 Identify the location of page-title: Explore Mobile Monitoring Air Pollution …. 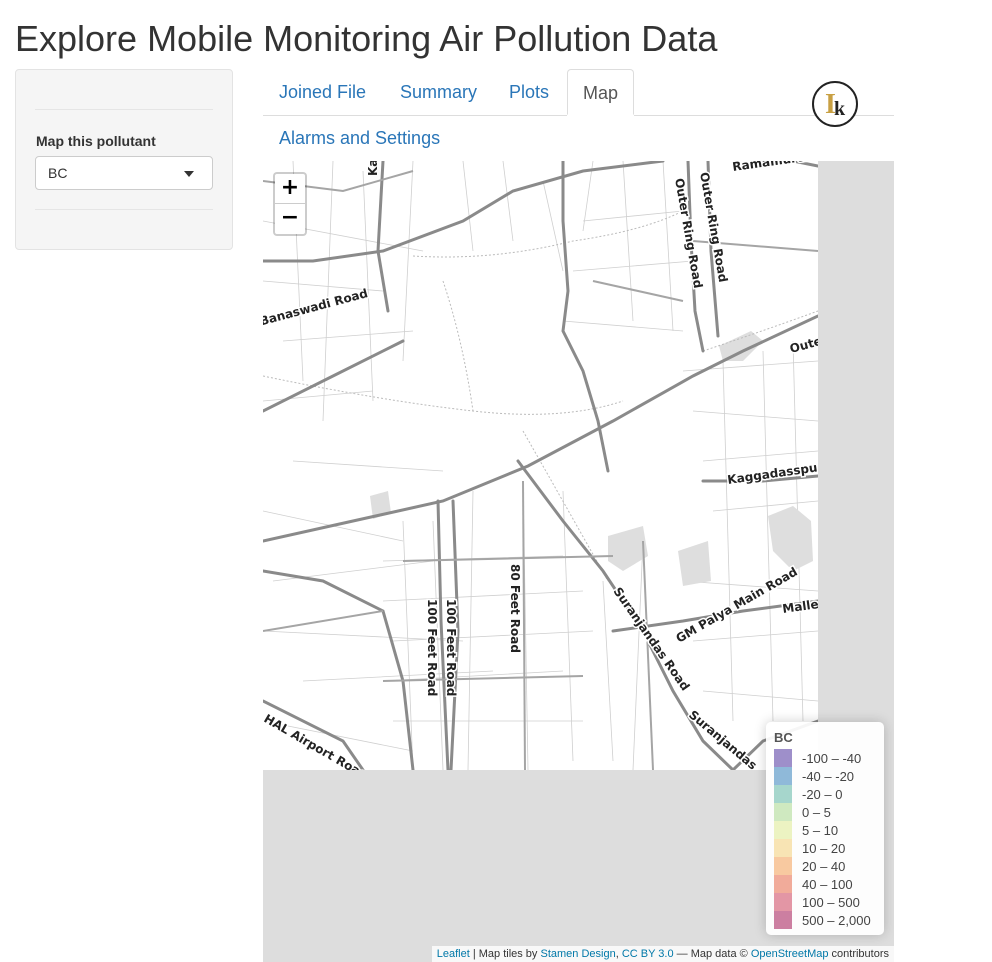
(366, 38).